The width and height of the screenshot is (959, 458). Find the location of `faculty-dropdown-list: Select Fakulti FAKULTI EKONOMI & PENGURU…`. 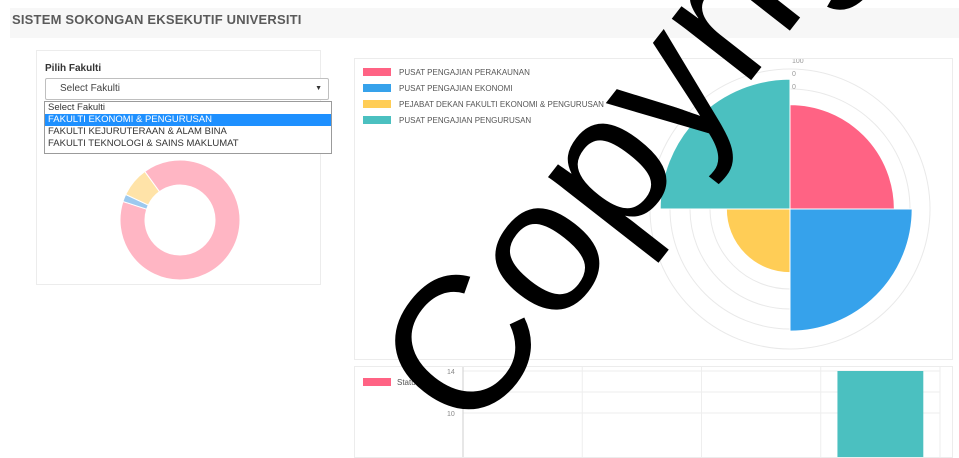

faculty-dropdown-list: Select Fakulti FAKULTI EKONOMI & PENGURU… is located at coordinates (188, 127).